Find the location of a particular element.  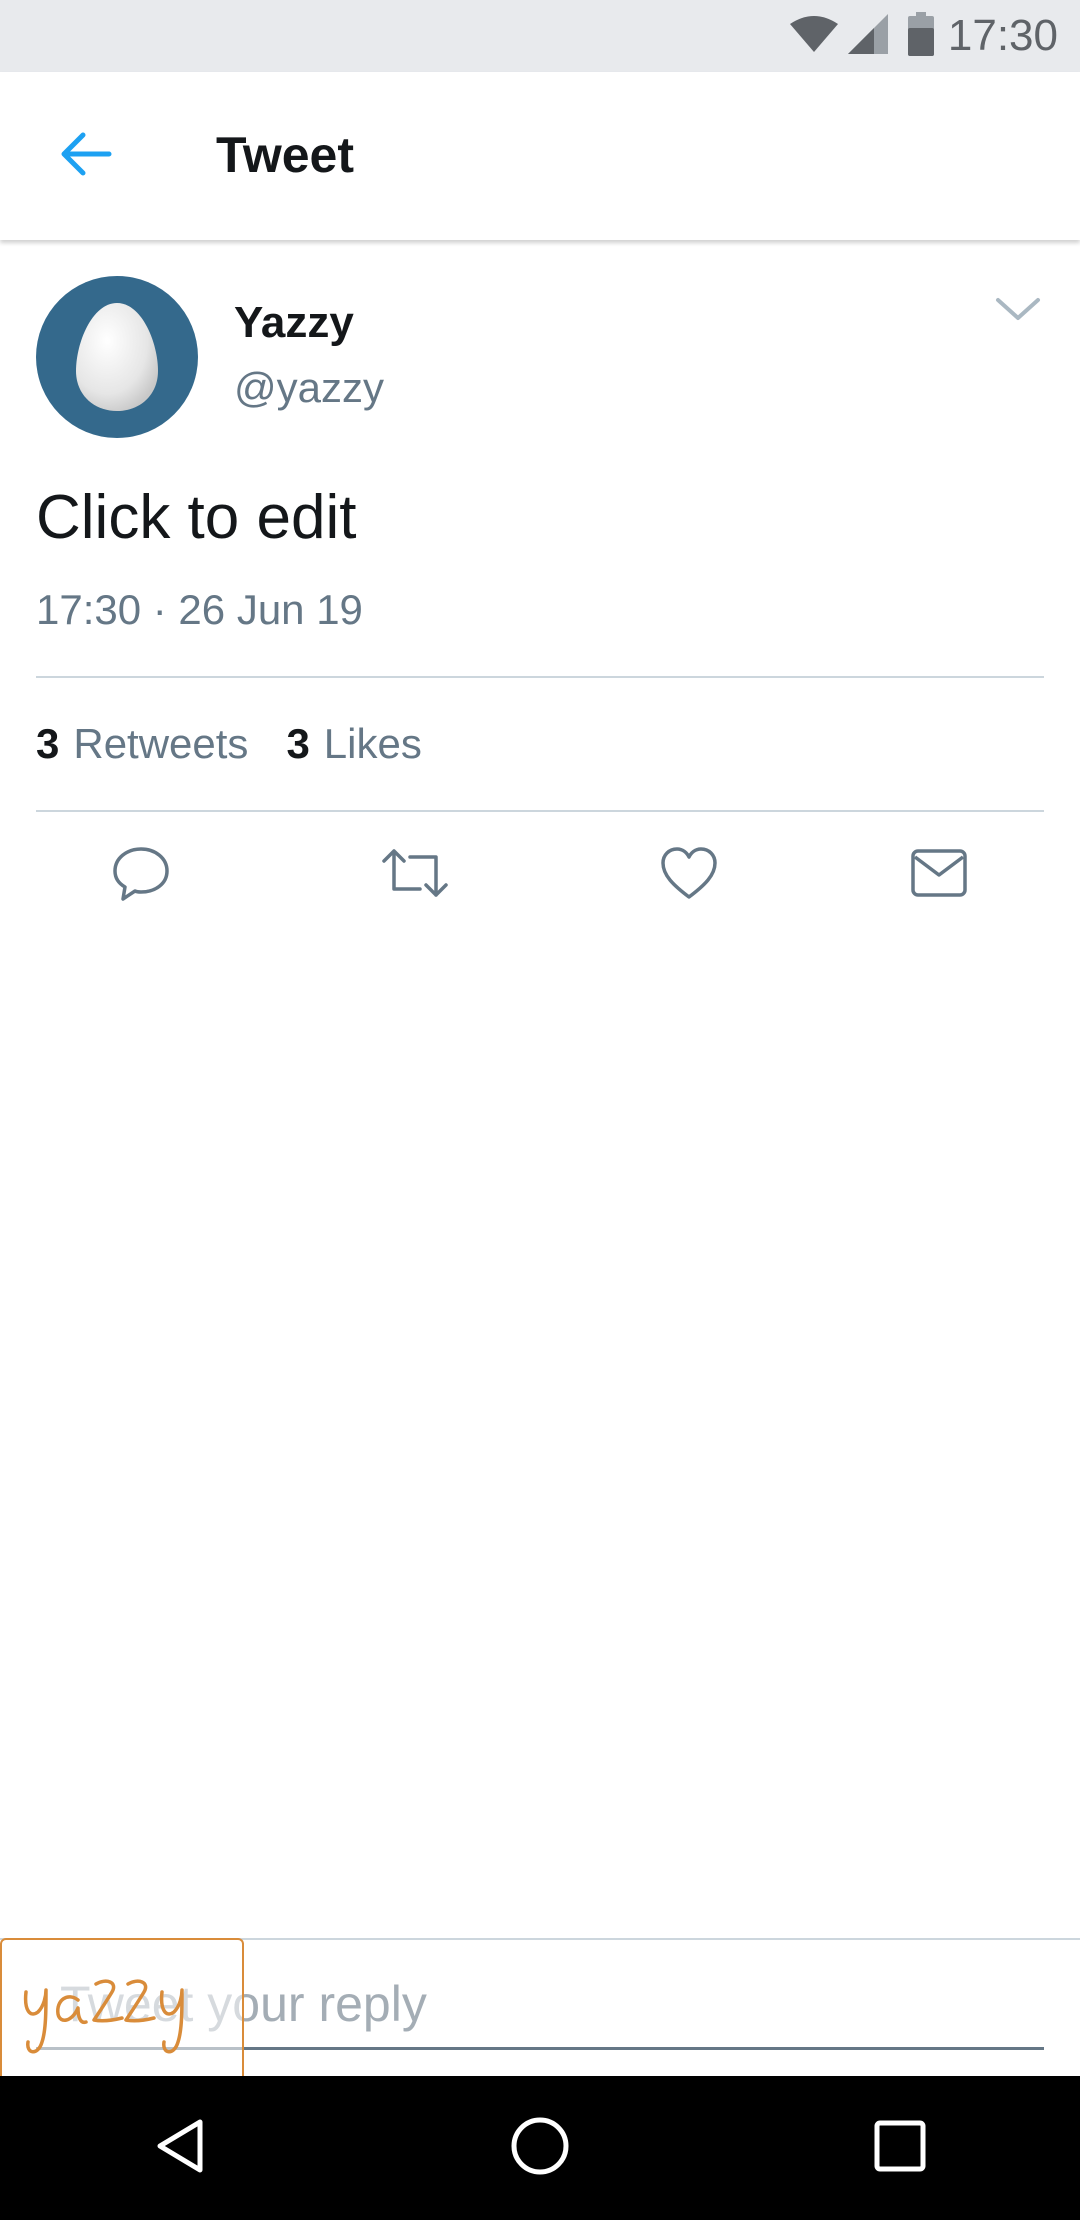

likes-label: Likes is located at coordinates (372, 743).